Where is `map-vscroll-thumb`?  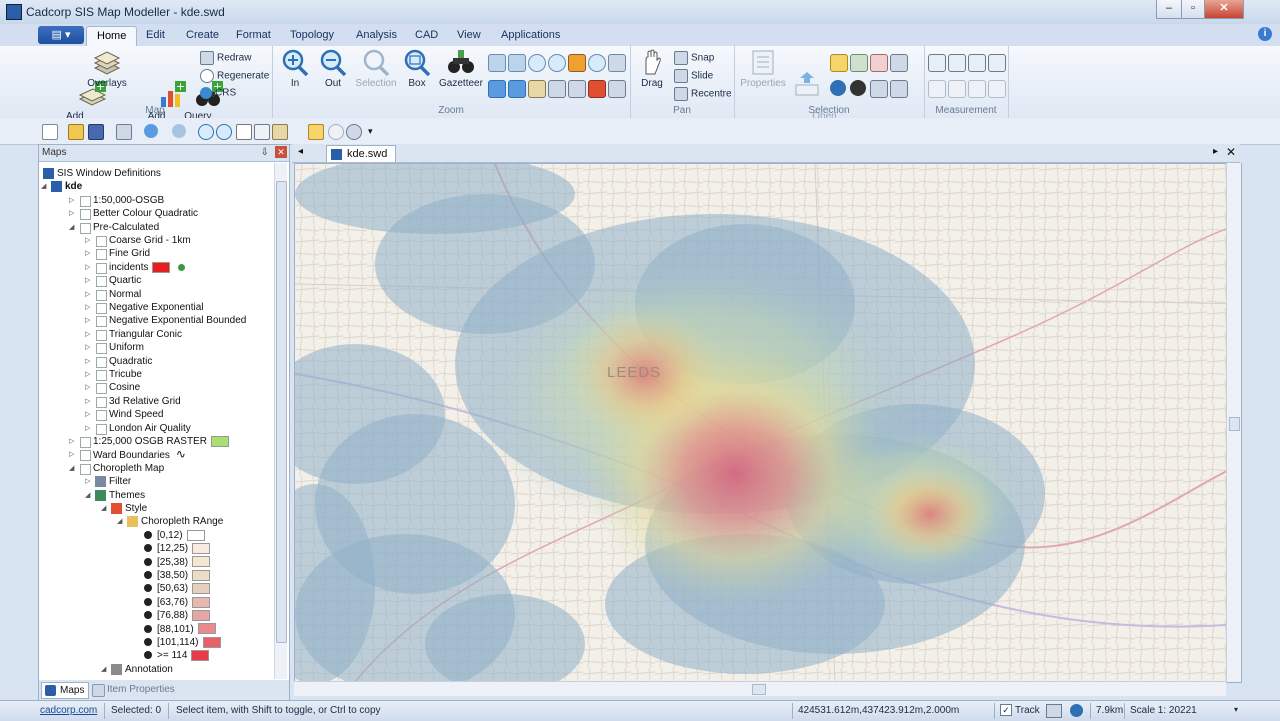
map-vscroll-thumb is located at coordinates (1234, 424).